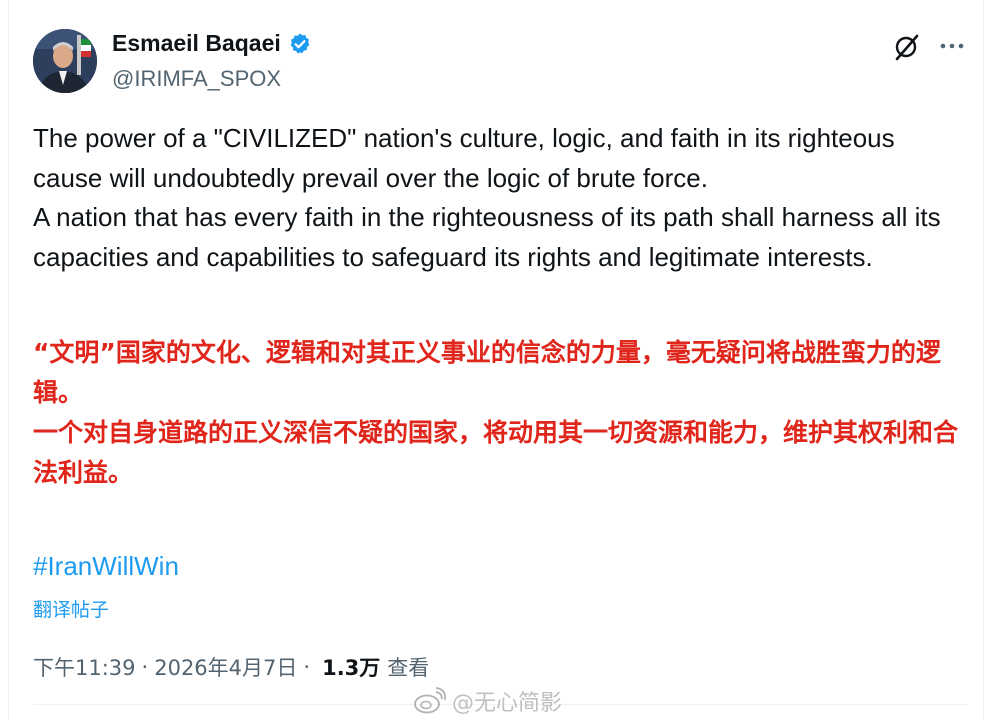 This screenshot has height=720, width=990. Describe the element at coordinates (430, 700) in the screenshot. I see `weibo-icon` at that location.